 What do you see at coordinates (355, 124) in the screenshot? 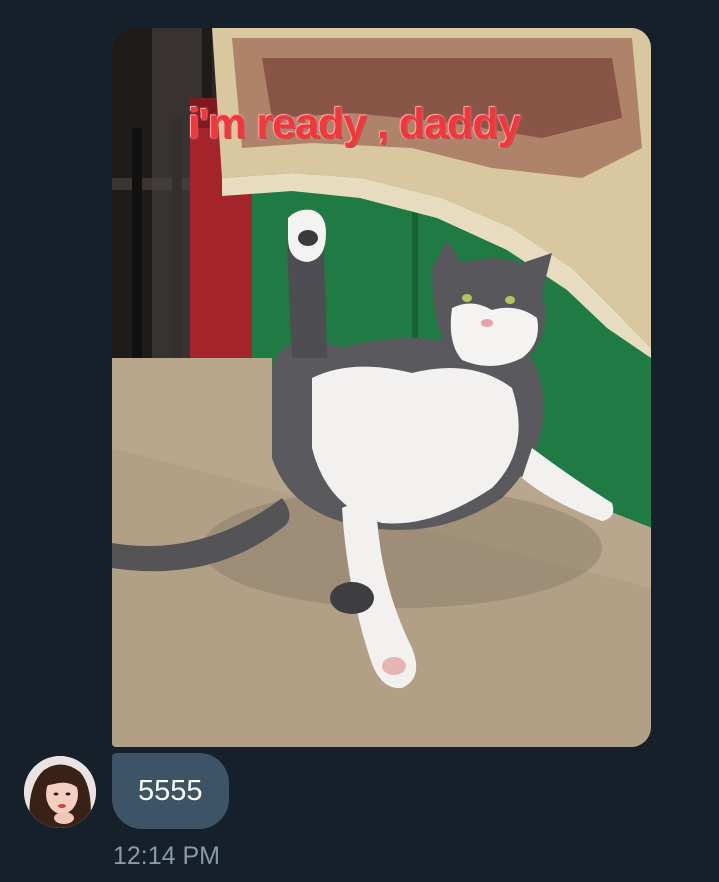
I see `meme-caption: i'm ready , daddy` at bounding box center [355, 124].